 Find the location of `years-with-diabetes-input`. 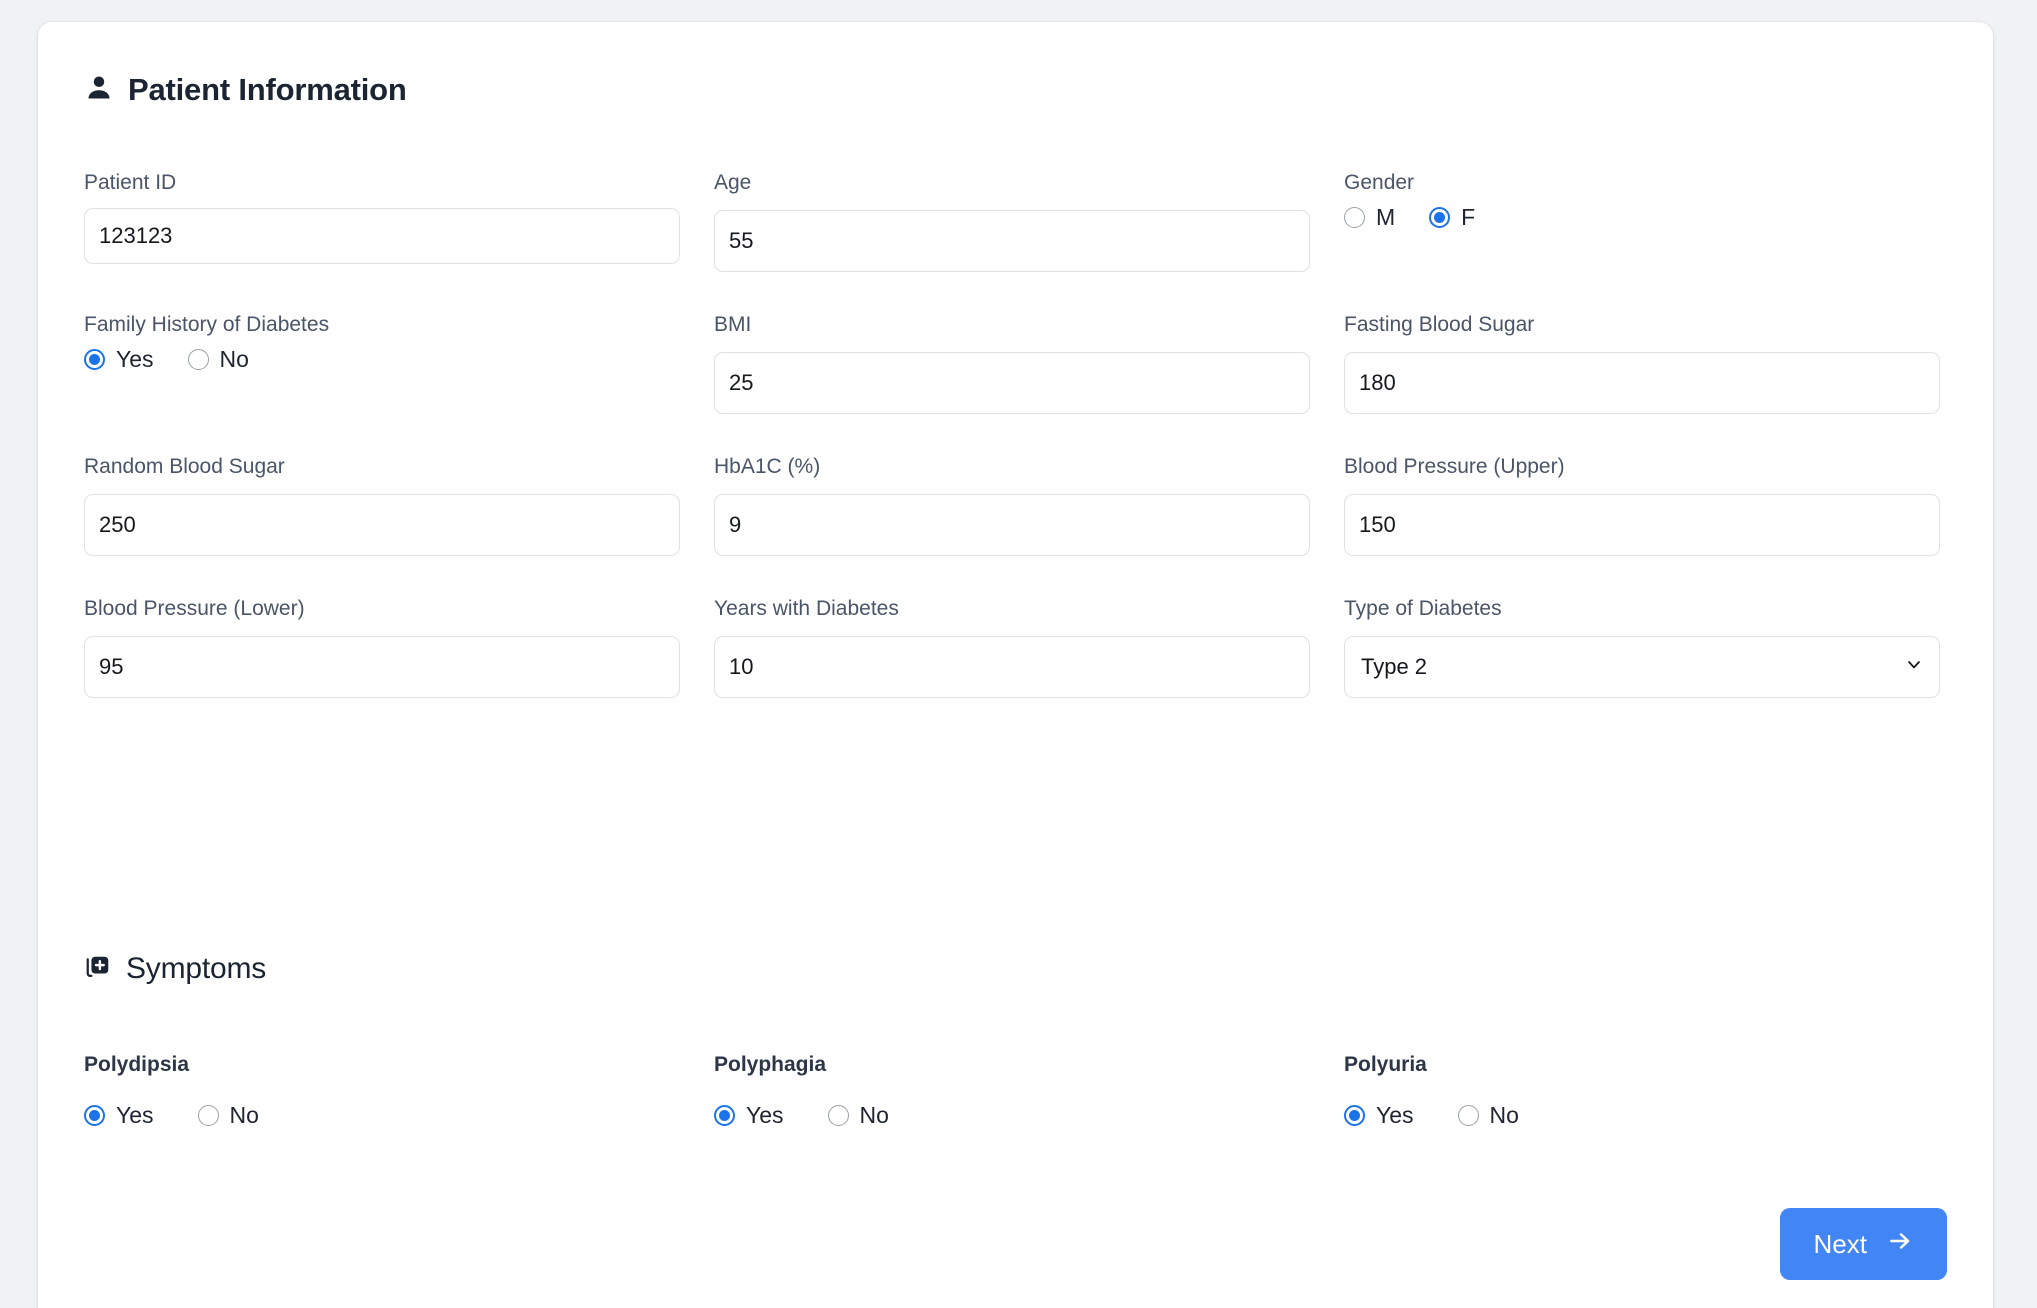

years-with-diabetes-input is located at coordinates (1012, 667).